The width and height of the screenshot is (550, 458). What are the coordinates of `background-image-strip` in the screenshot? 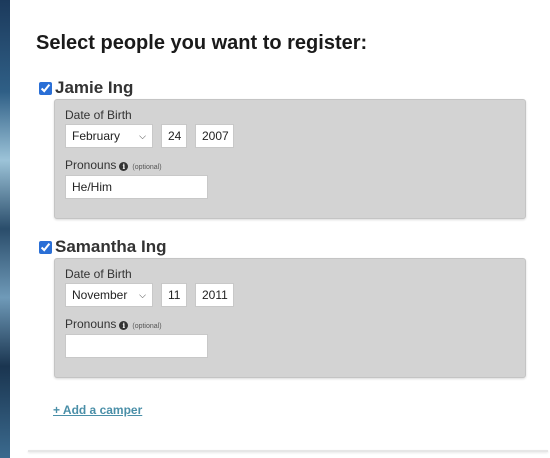 It's located at (5, 229).